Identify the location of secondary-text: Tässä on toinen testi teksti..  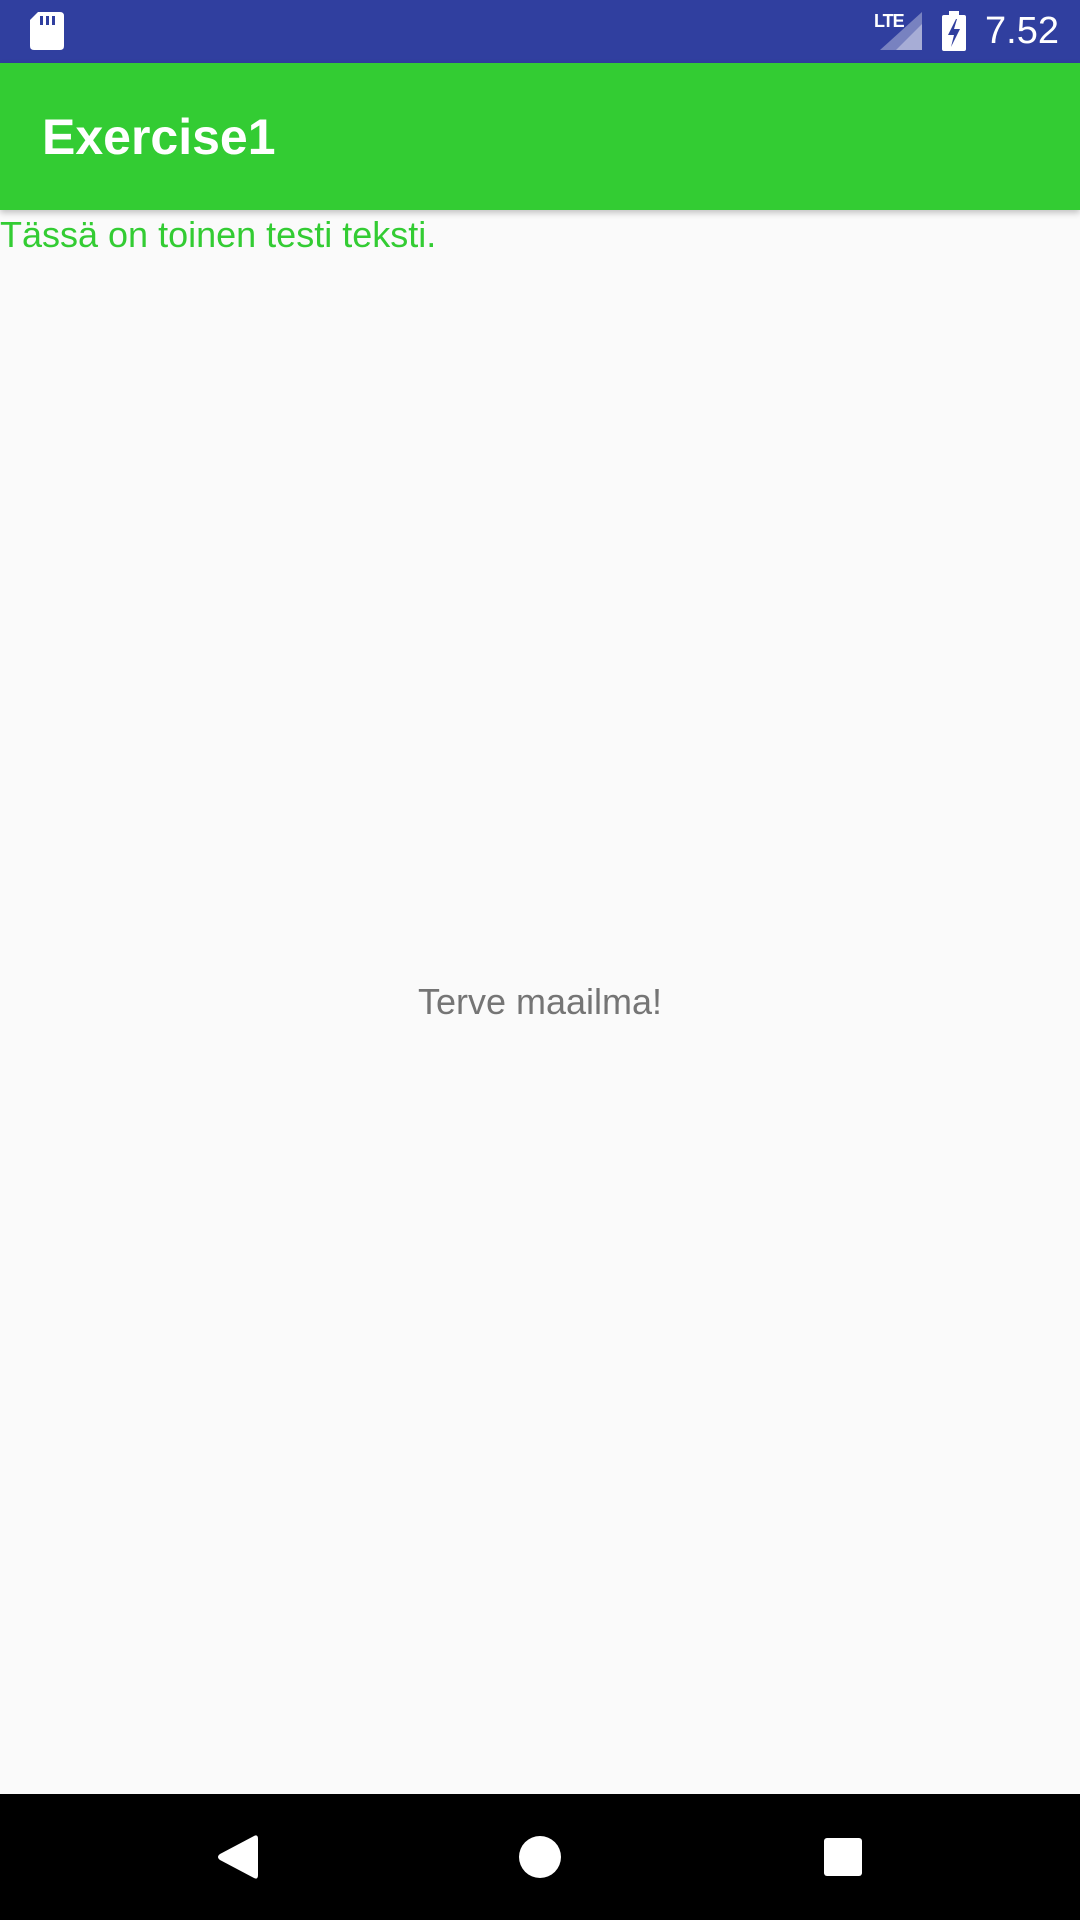
(218, 234).